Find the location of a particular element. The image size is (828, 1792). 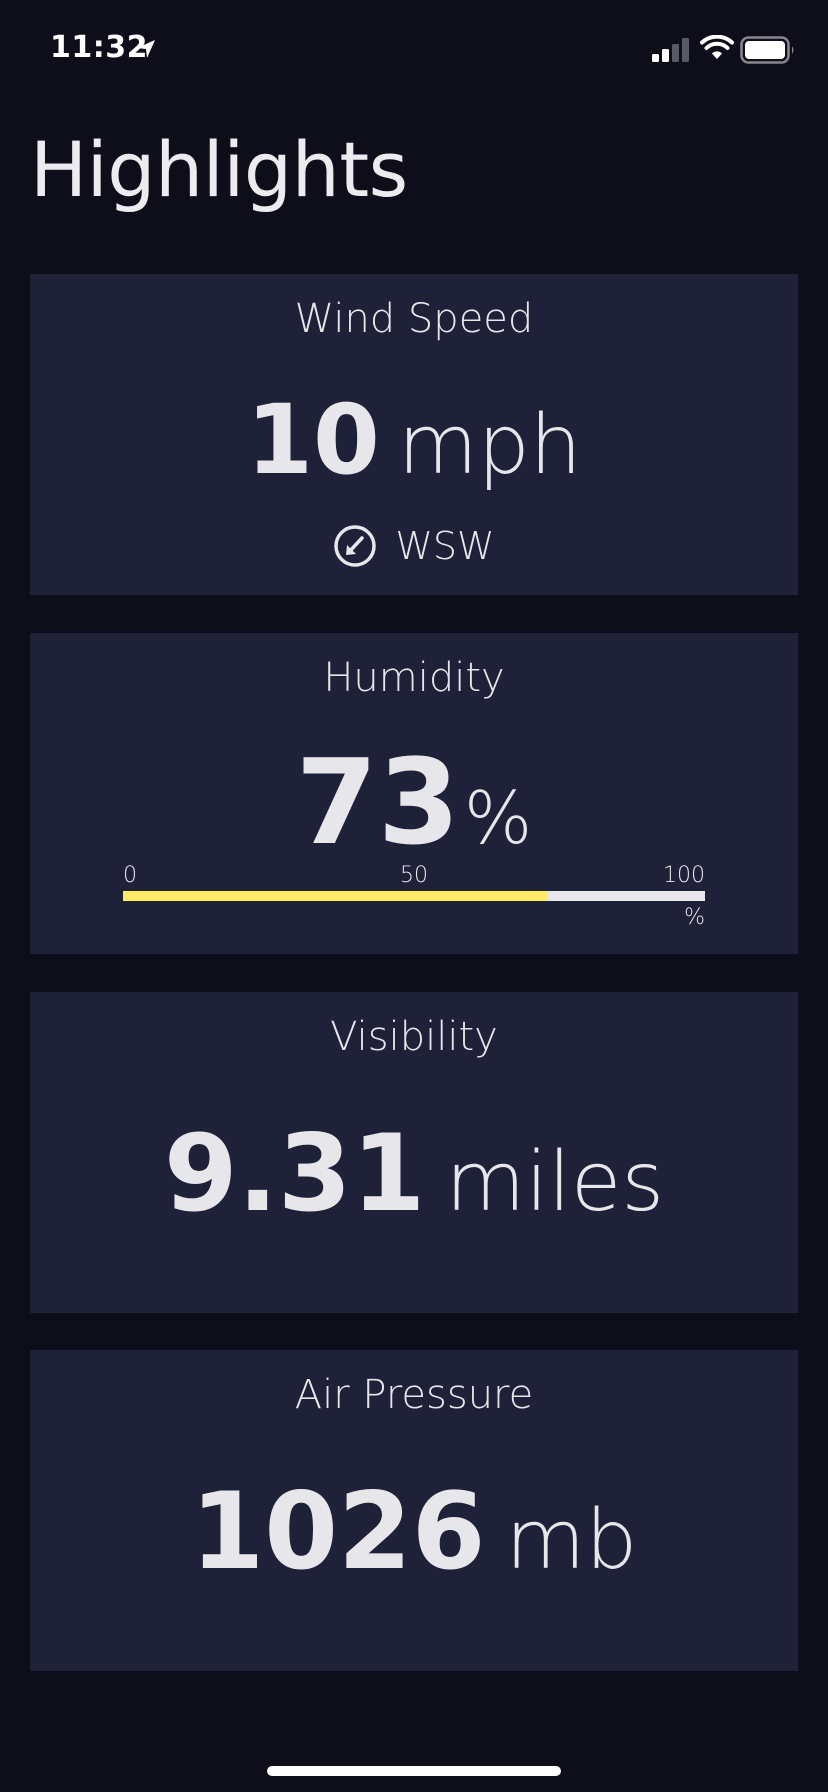

scale-label-min: 0 is located at coordinates (130, 875).